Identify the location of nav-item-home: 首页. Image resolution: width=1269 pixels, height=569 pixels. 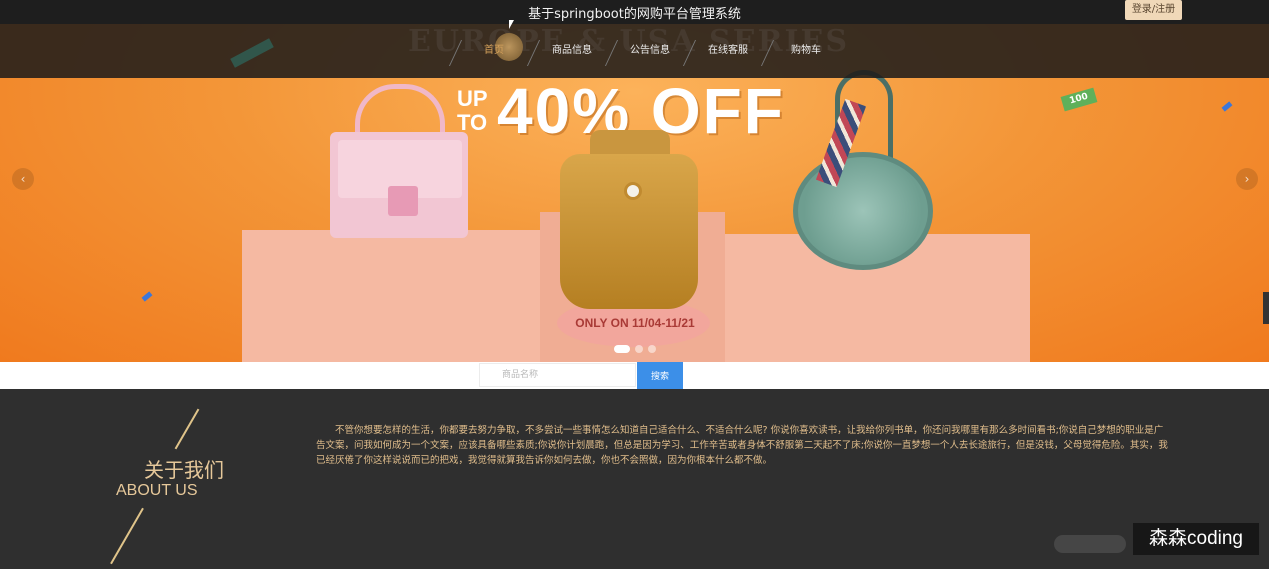
(494, 51).